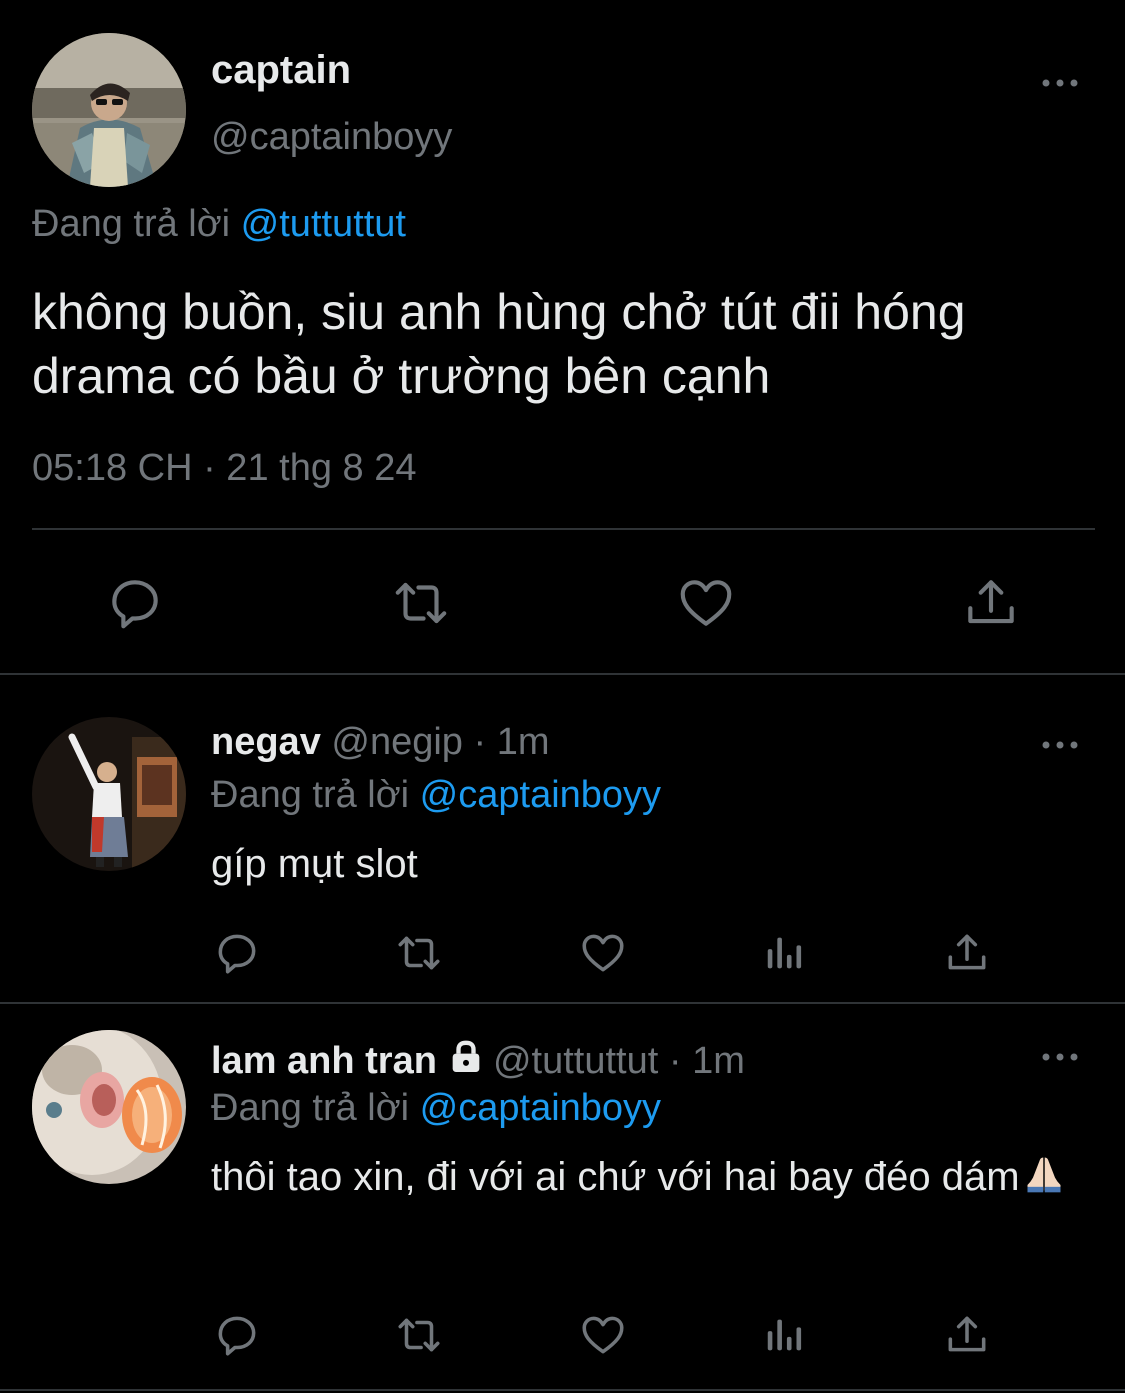 This screenshot has width=1125, height=1393. I want to click on author-name: negav, so click(266, 742).